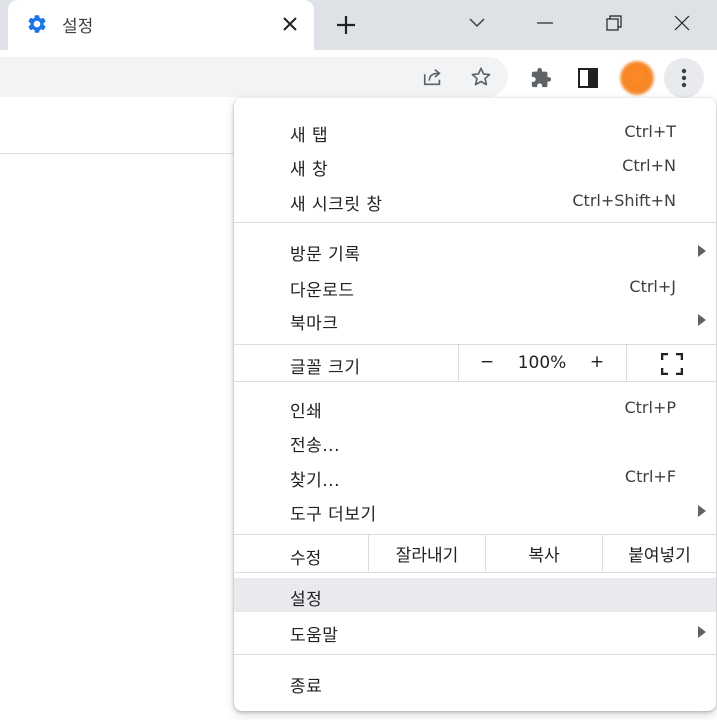 The image size is (717, 720). What do you see at coordinates (481, 77) in the screenshot?
I see `bookmark-star-icon` at bounding box center [481, 77].